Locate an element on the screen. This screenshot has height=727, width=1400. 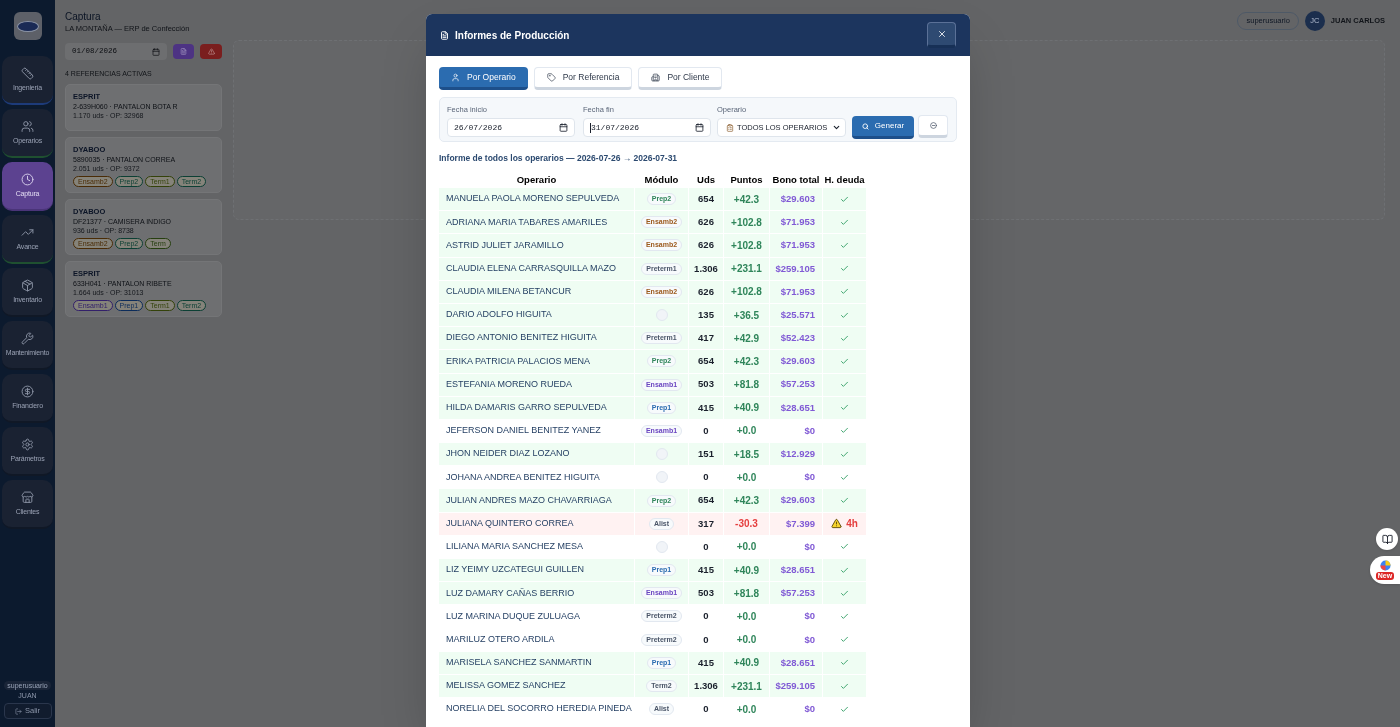
bonus-cell: $259.105 is located at coordinates (796, 686).